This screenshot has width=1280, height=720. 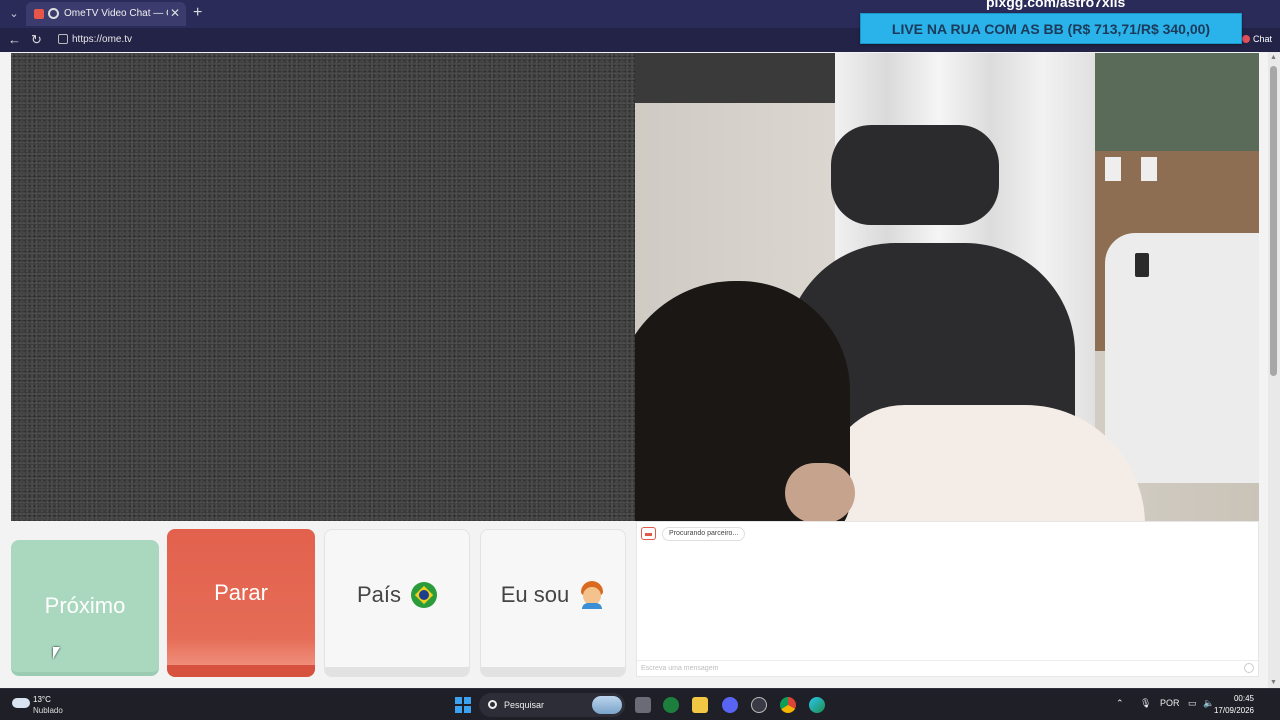 I want to click on brazil-flag-icon, so click(x=424, y=594).